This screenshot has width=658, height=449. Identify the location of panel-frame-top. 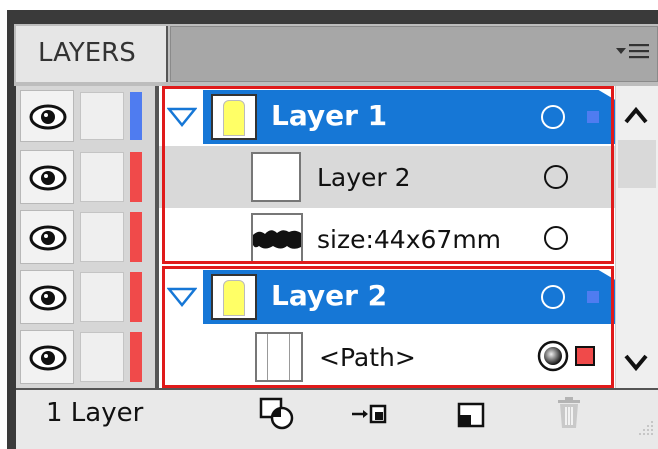
(336, 17).